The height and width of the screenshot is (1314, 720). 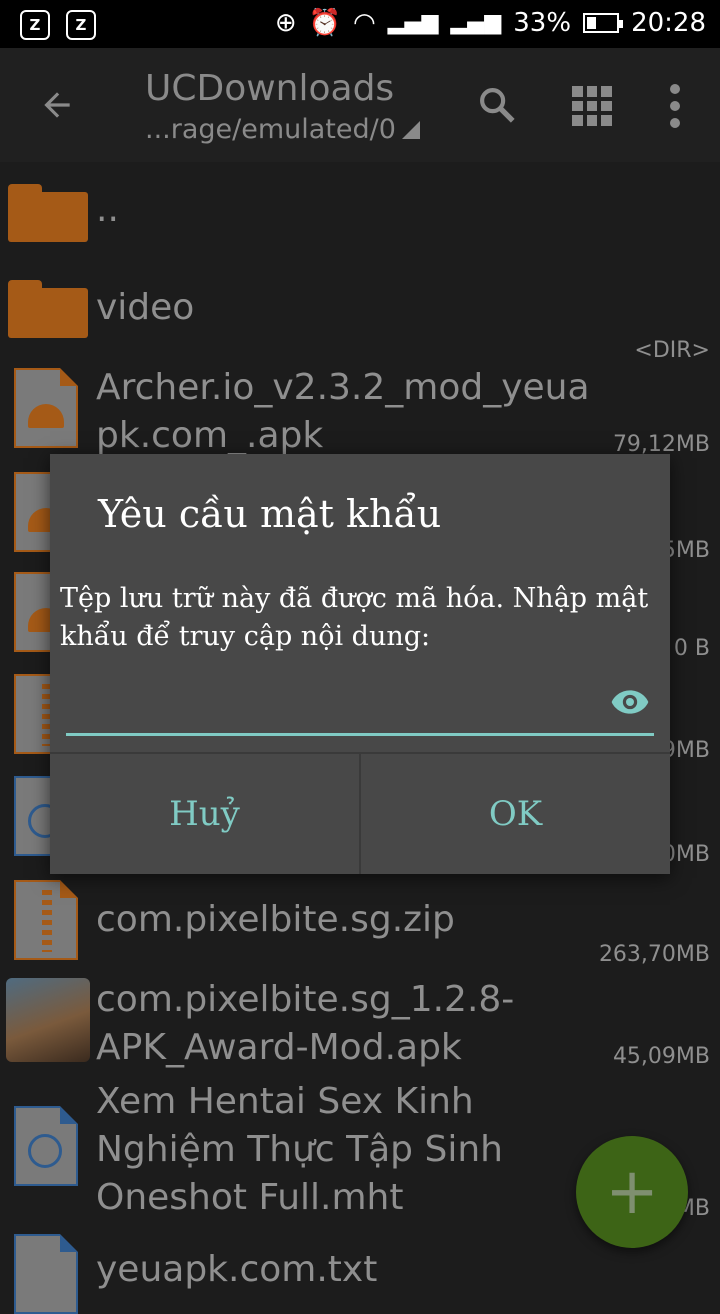 I want to click on status-bar: Z Z ⊕ ⏰ ◠ ▂▄▆ ▂▄▆ 33% 20:28, so click(x=360, y=24).